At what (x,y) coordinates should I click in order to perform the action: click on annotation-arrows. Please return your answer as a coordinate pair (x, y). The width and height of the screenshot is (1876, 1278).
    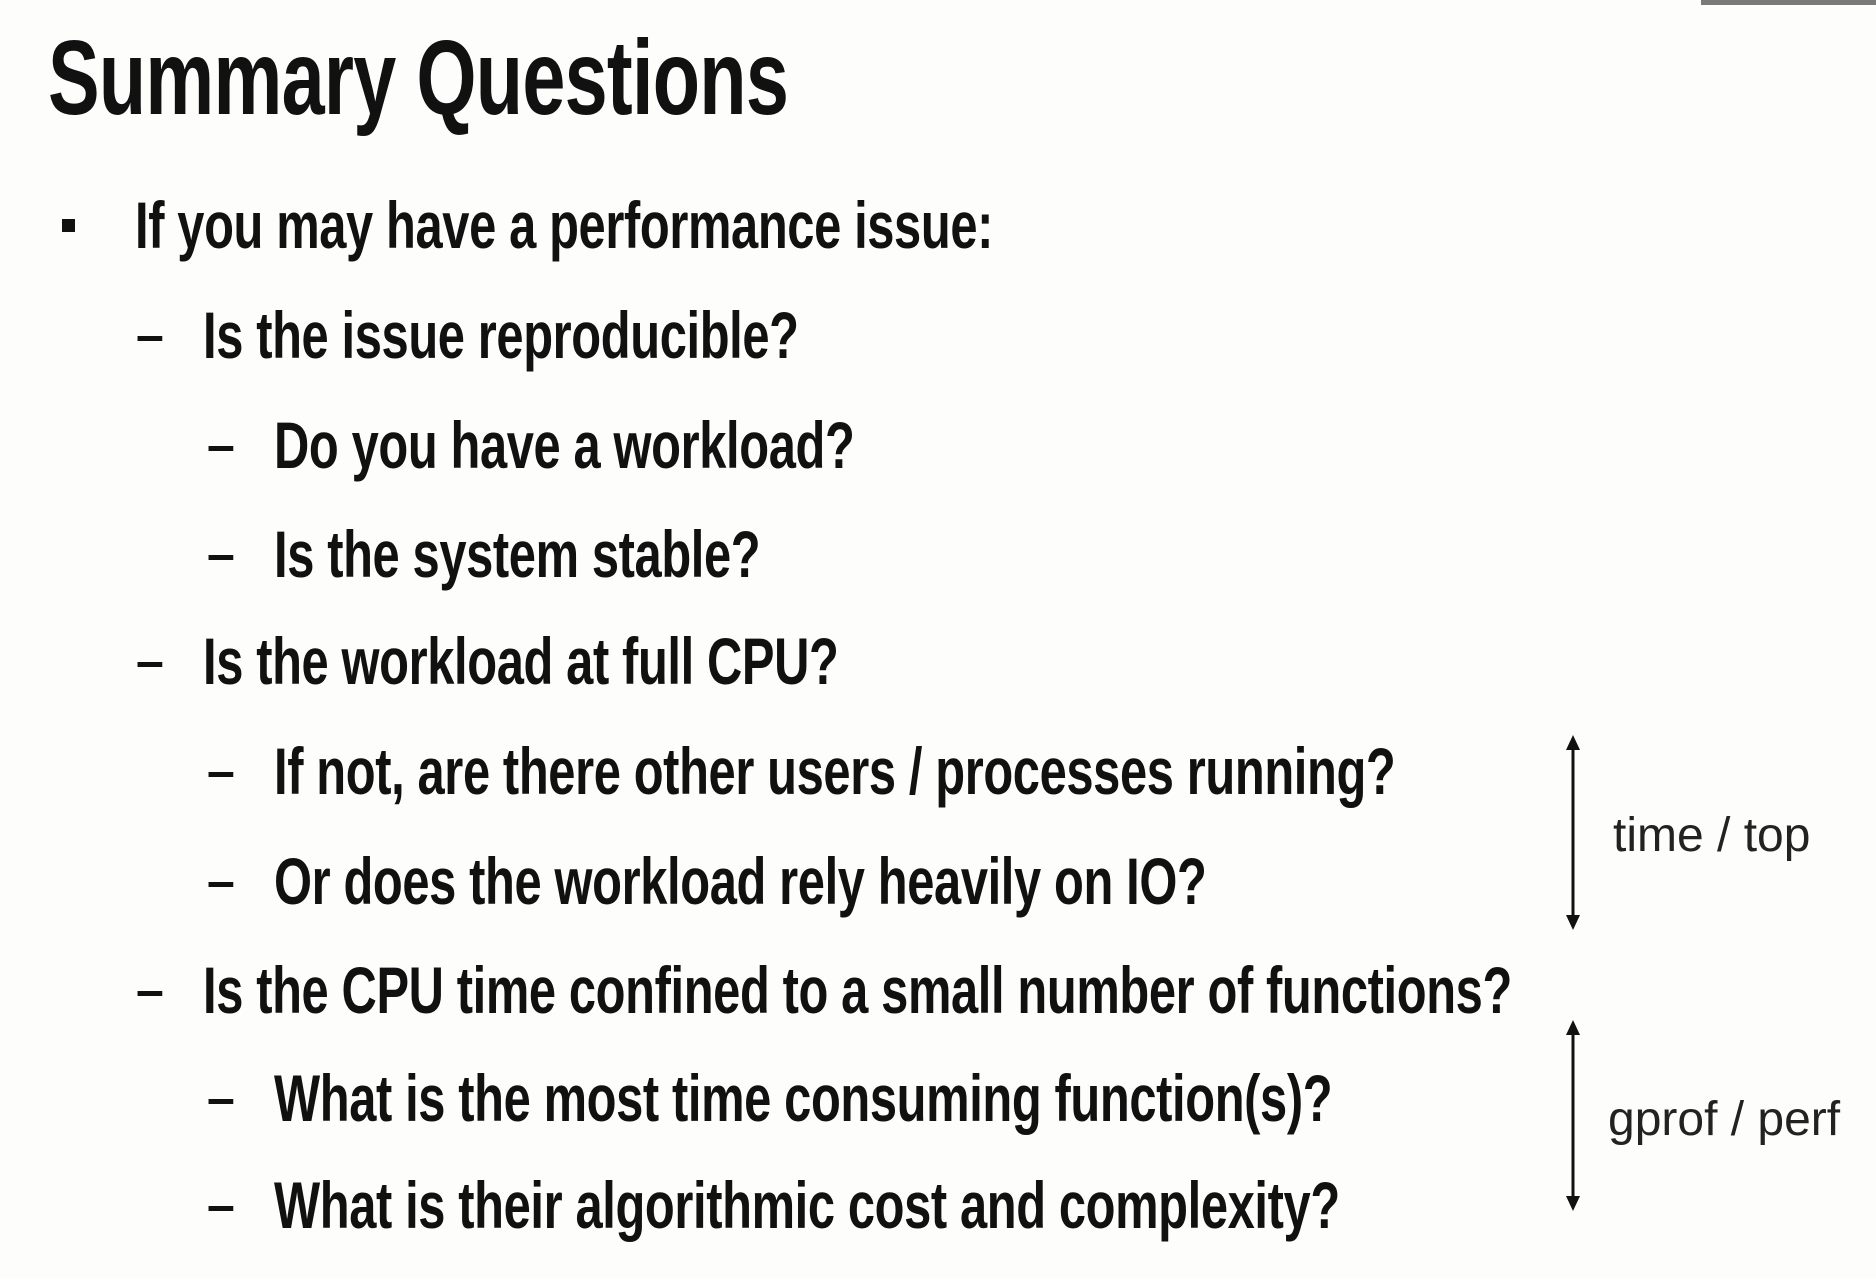
    Looking at the image, I should click on (1573, 973).